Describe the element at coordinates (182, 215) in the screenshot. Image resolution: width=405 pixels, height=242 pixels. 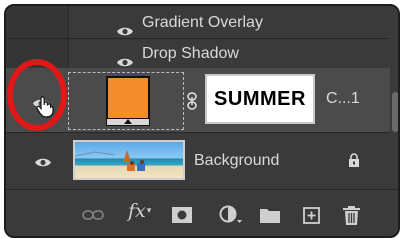
I see `mask-icon` at that location.